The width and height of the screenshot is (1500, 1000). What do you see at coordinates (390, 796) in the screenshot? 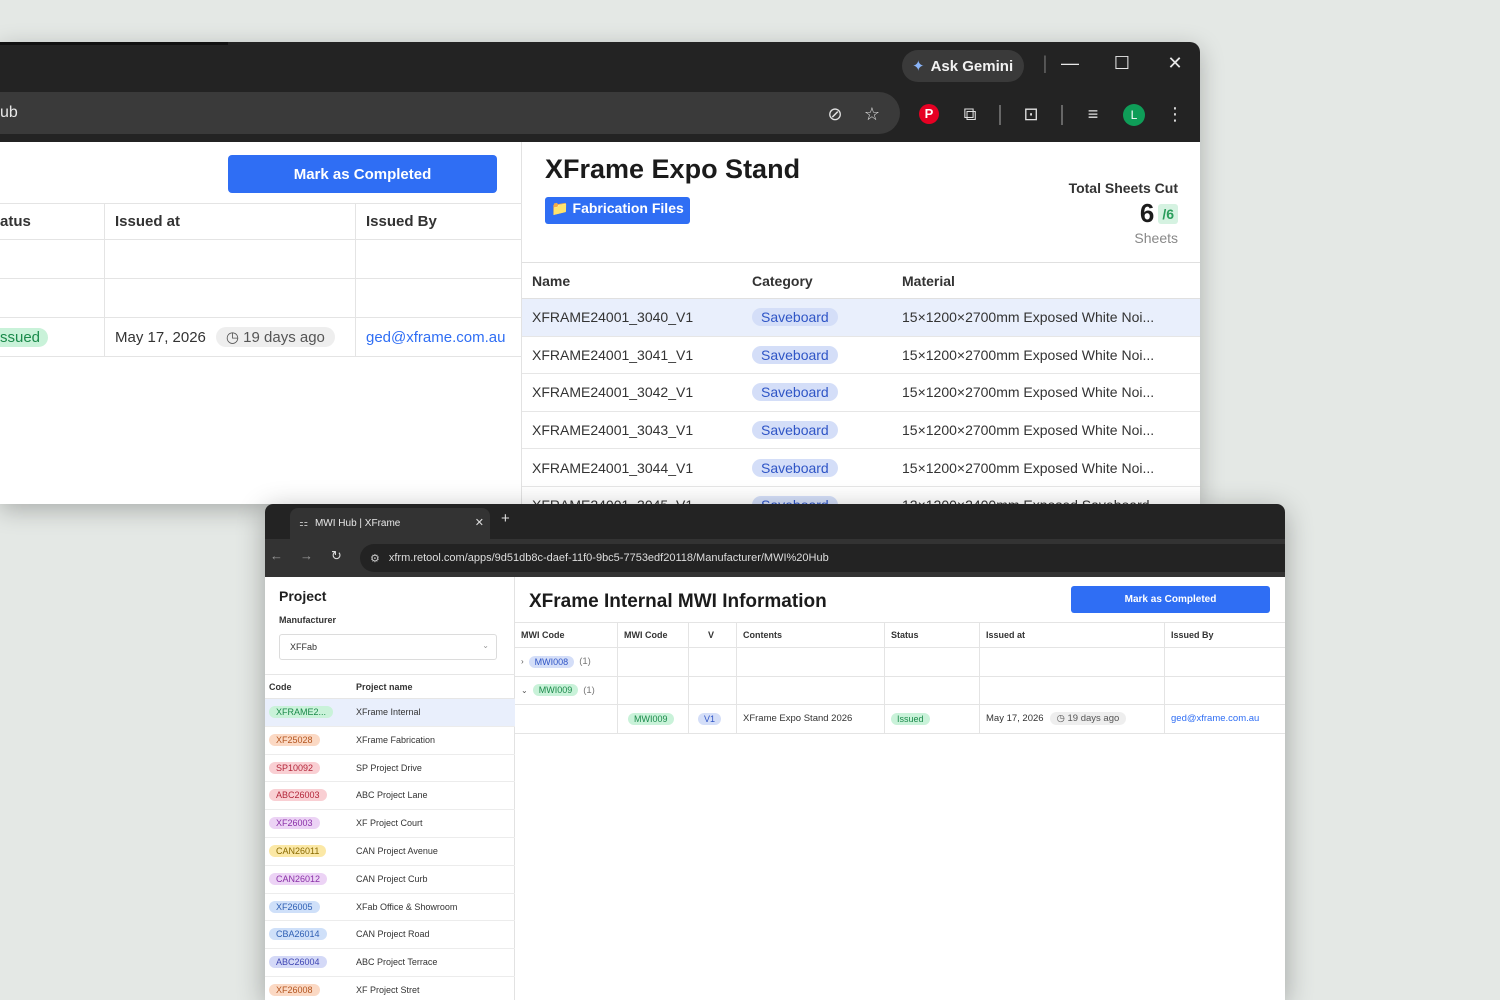
I see `project-row: ABC26003 ABC Project Lane` at bounding box center [390, 796].